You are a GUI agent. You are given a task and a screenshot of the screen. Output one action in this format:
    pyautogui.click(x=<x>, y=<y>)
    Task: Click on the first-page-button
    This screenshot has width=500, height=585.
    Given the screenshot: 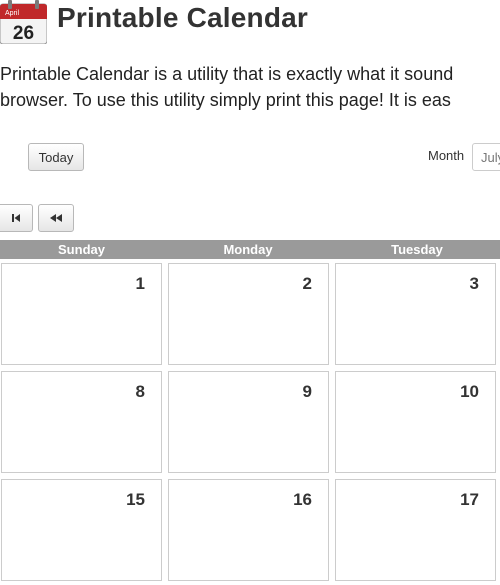 What is the action you would take?
    pyautogui.click(x=16, y=218)
    